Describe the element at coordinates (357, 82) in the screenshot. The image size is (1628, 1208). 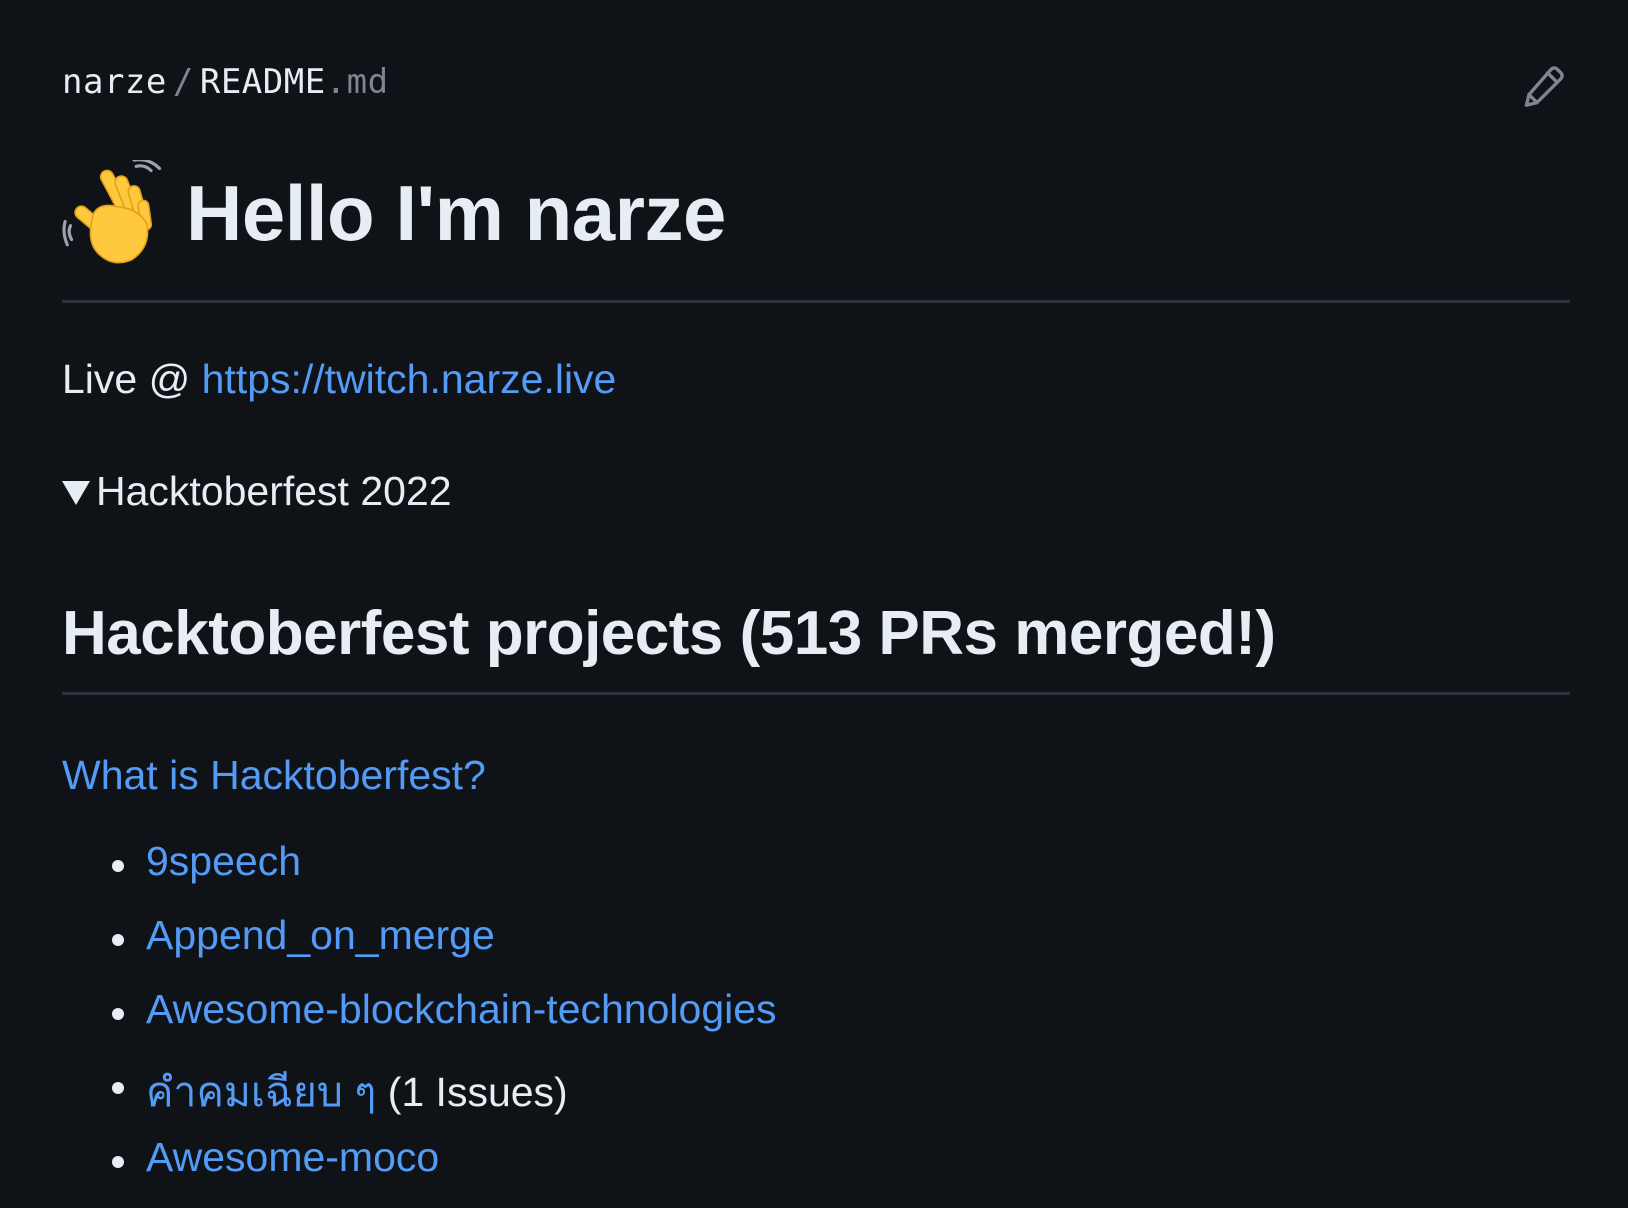
I see `breadcrumb-file-ext: .md` at that location.